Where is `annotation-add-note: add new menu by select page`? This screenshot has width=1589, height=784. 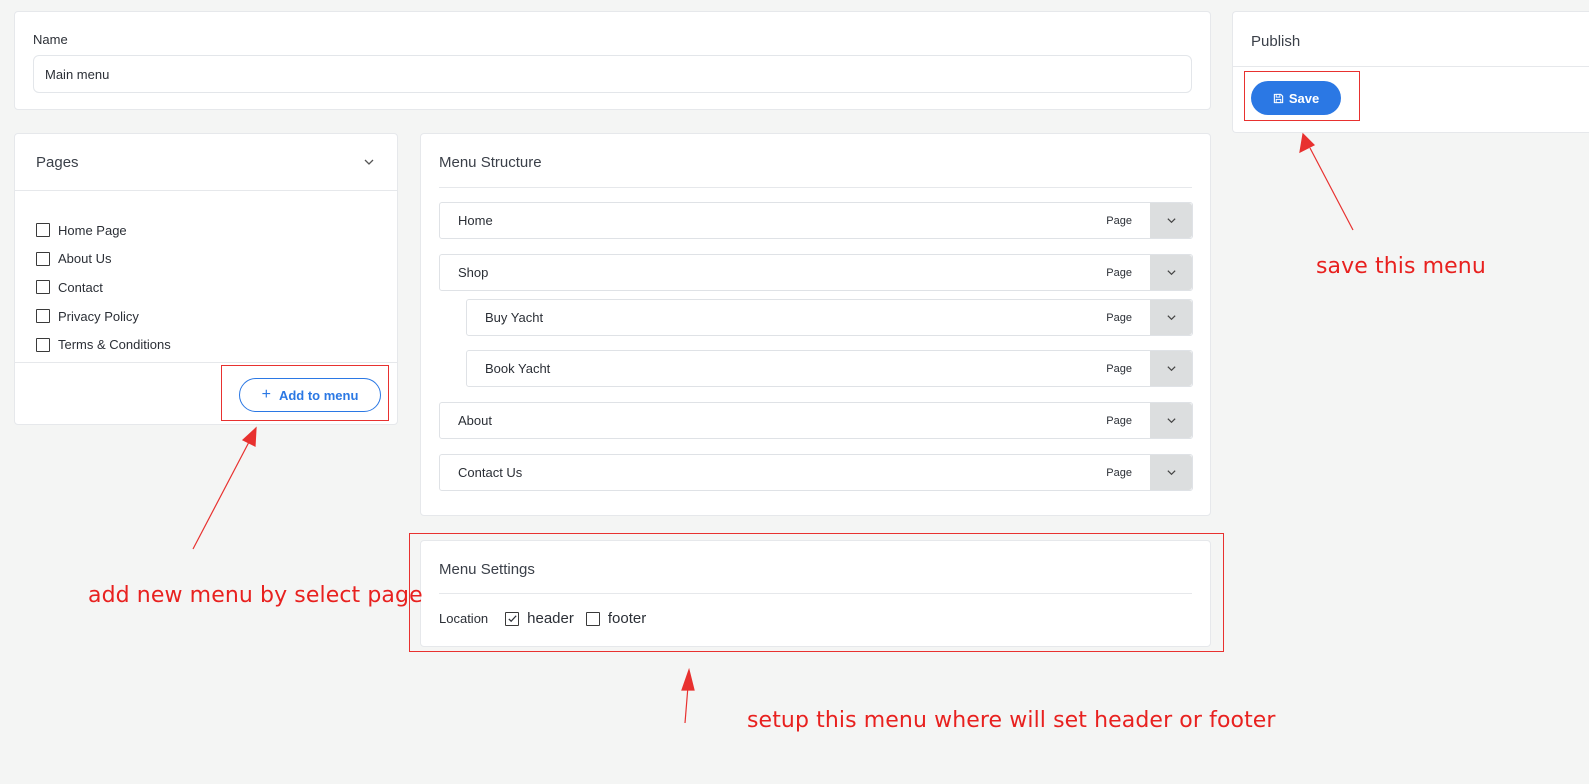
annotation-add-note: add new menu by select page is located at coordinates (255, 595).